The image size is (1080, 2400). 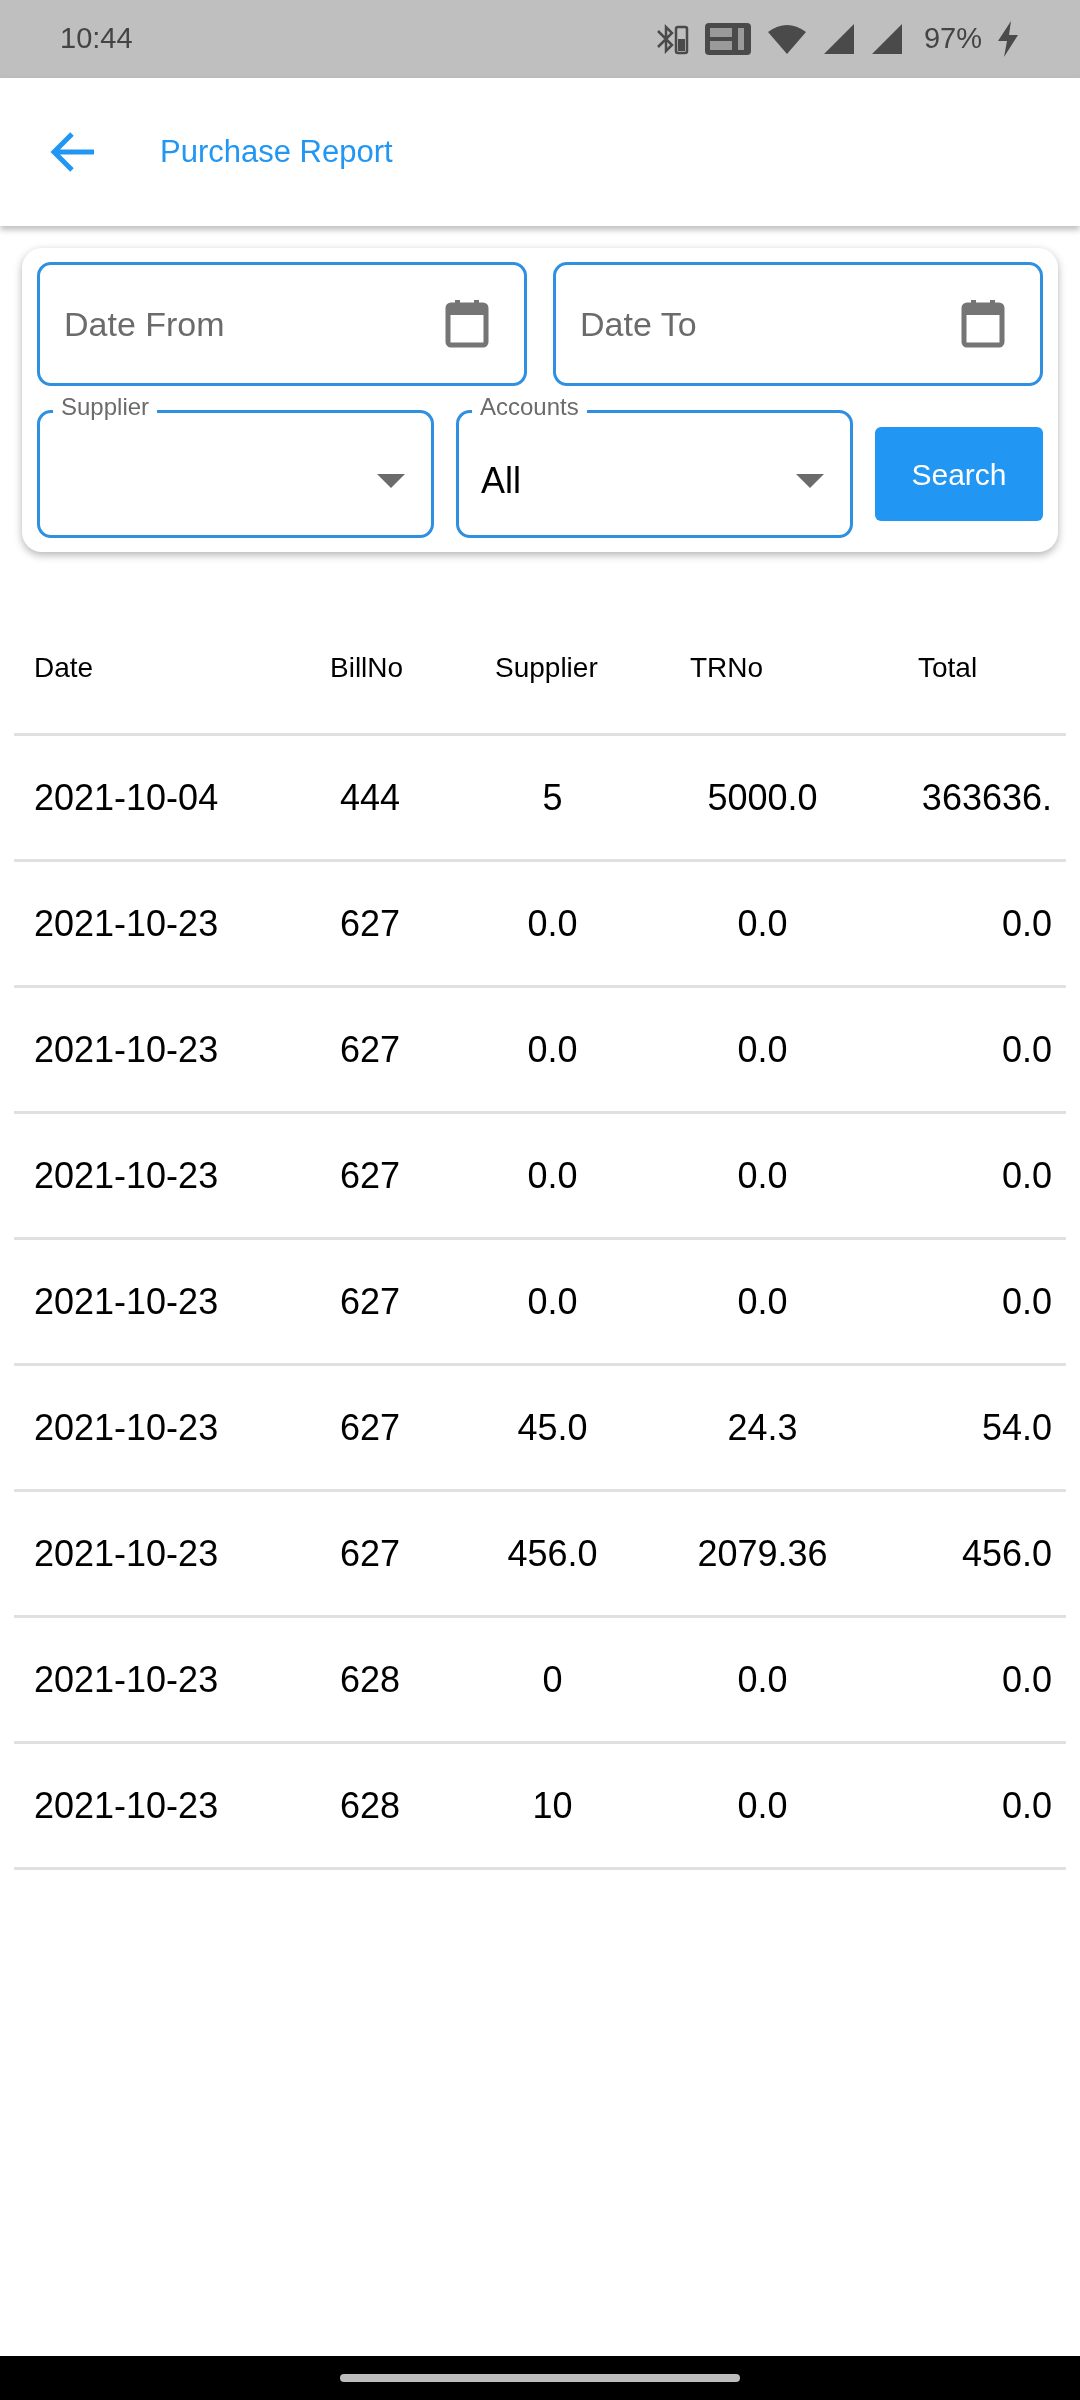 I want to click on status-time: 10:44, so click(x=96, y=39).